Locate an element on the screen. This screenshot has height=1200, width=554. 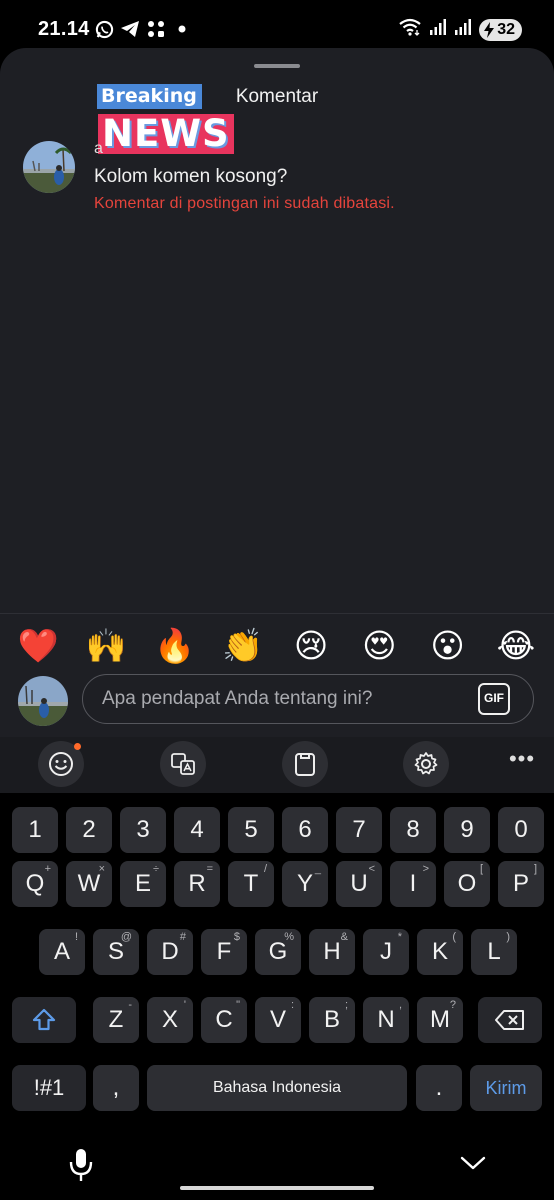
emoji-heart: ❤️ is located at coordinates (38, 646).